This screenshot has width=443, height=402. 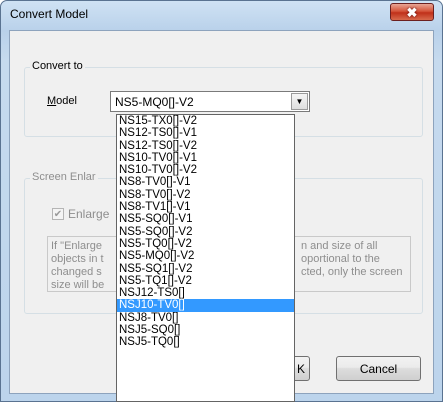 What do you see at coordinates (205, 121) in the screenshot?
I see `dropdown-option: NS15-TX0[]-V2` at bounding box center [205, 121].